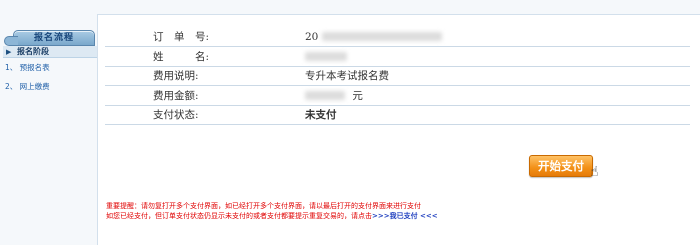 Image resolution: width=700 pixels, height=245 pixels. I want to click on table-row: 支付状态: 未支付, so click(397, 115).